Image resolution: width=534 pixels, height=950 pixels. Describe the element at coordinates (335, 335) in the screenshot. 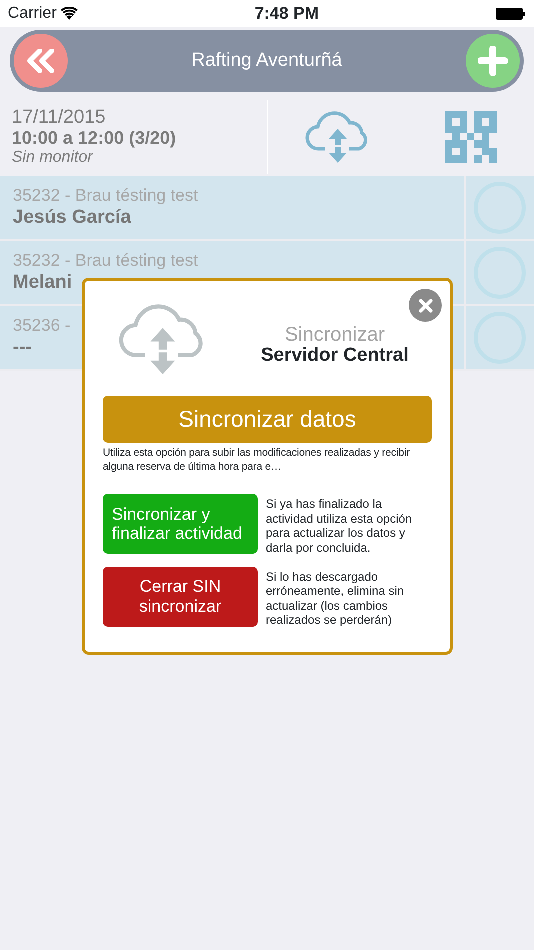

I see `dialog-subtitle: Sincronizar` at that location.